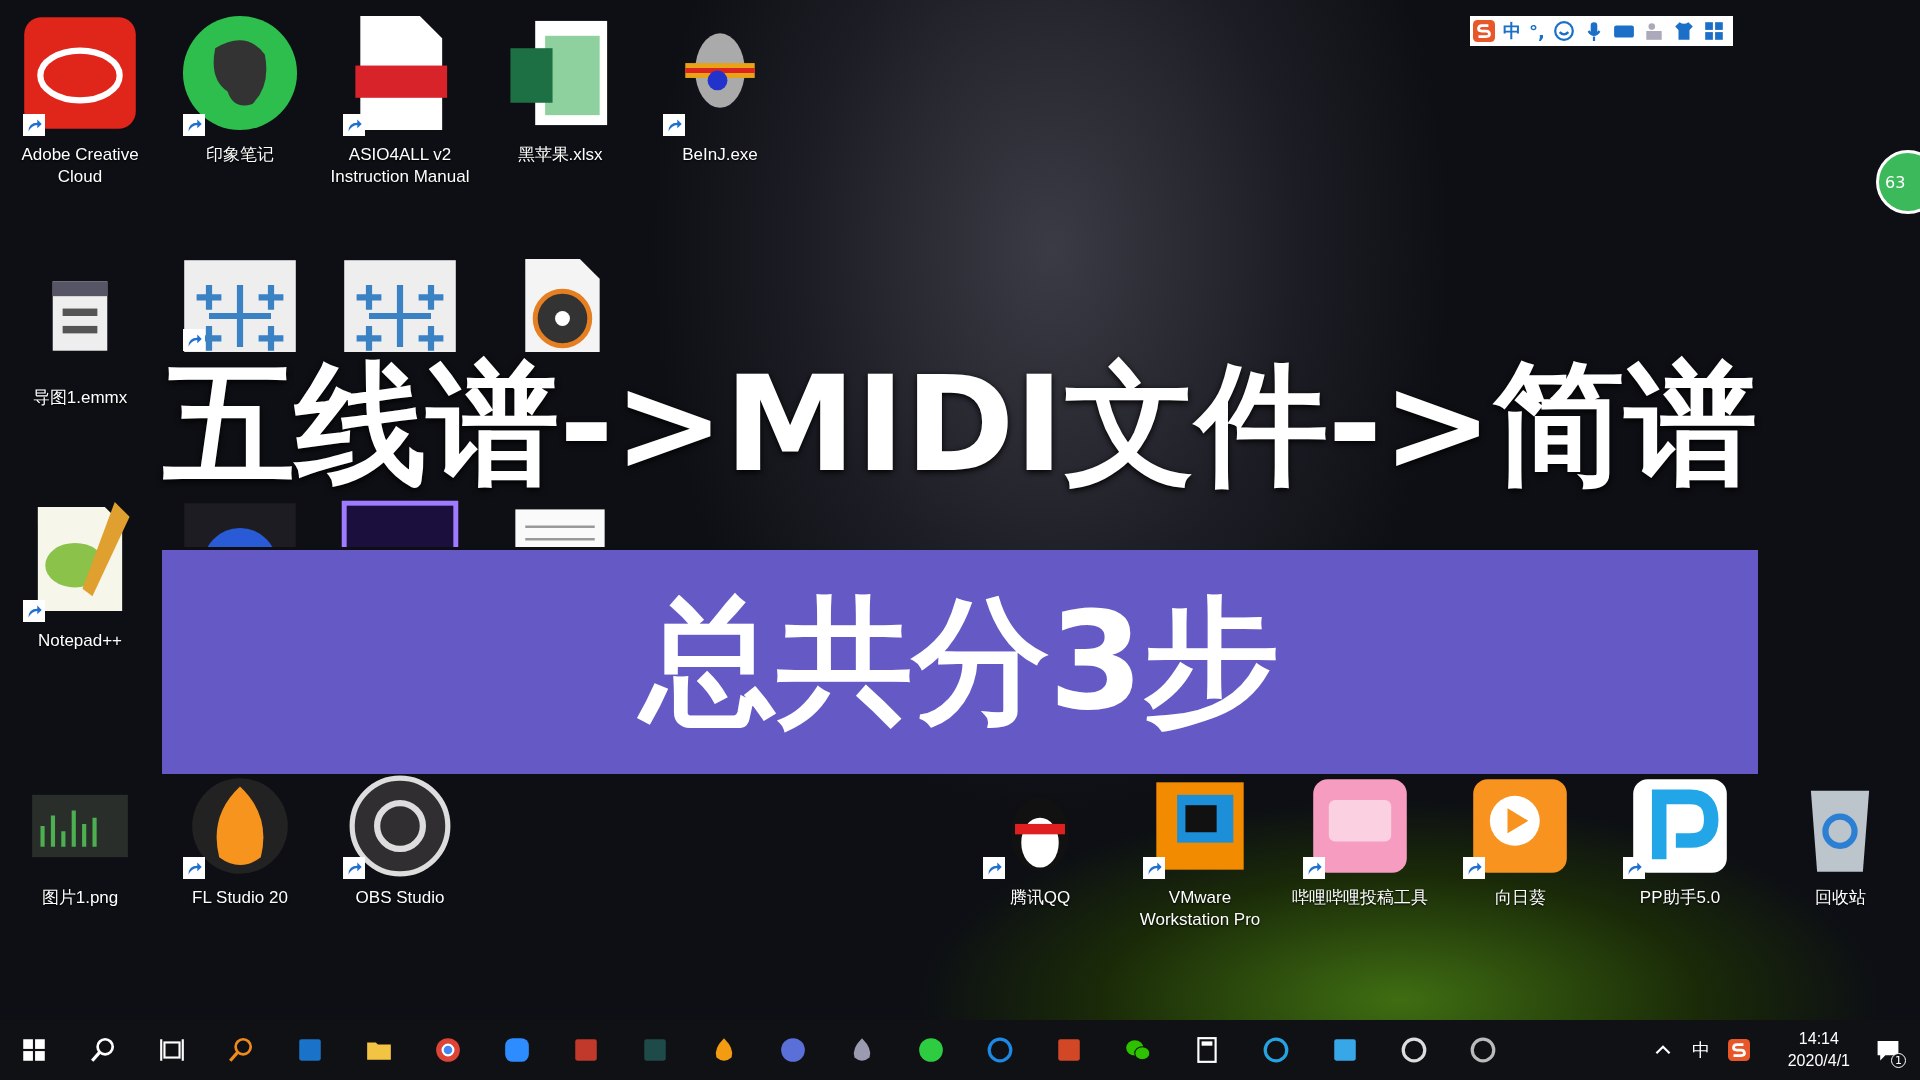 This screenshot has height=1080, width=1920. Describe the element at coordinates (1069, 1050) in the screenshot. I see `slides-icon` at that location.